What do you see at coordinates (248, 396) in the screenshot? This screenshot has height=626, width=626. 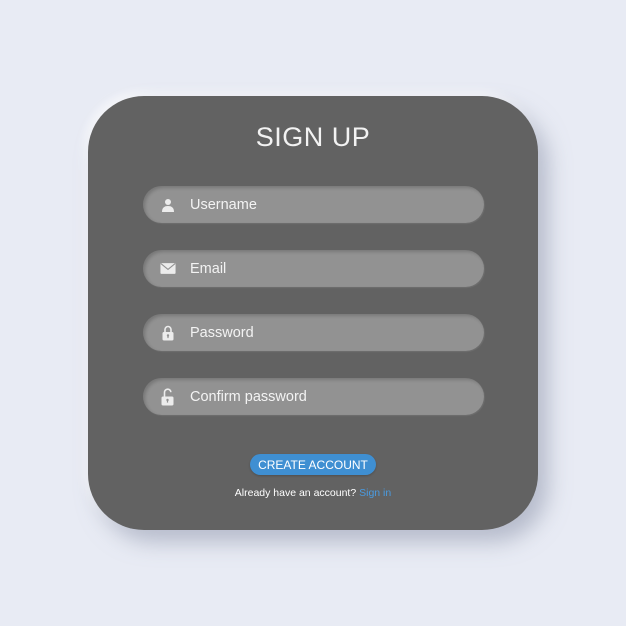 I see `confirm-password-placeholder: Confirm password` at bounding box center [248, 396].